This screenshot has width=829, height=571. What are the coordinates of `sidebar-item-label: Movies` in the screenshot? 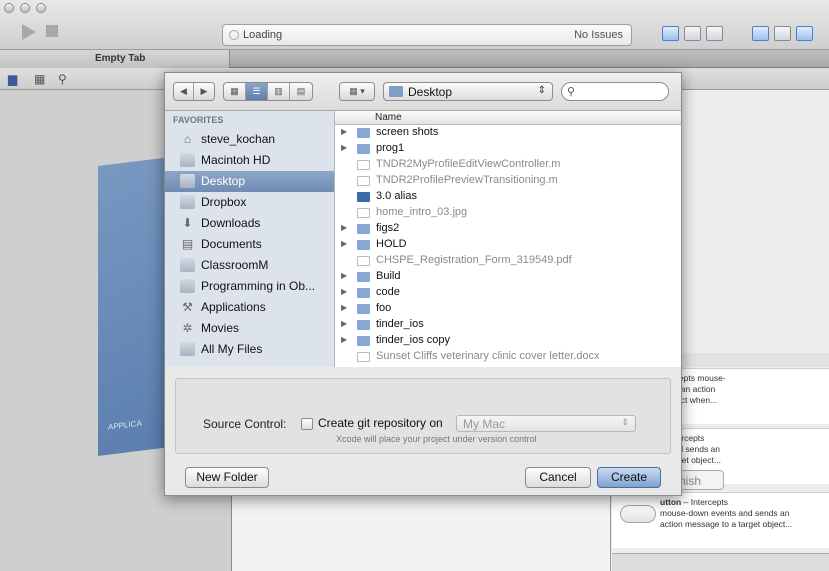 It's located at (220, 328).